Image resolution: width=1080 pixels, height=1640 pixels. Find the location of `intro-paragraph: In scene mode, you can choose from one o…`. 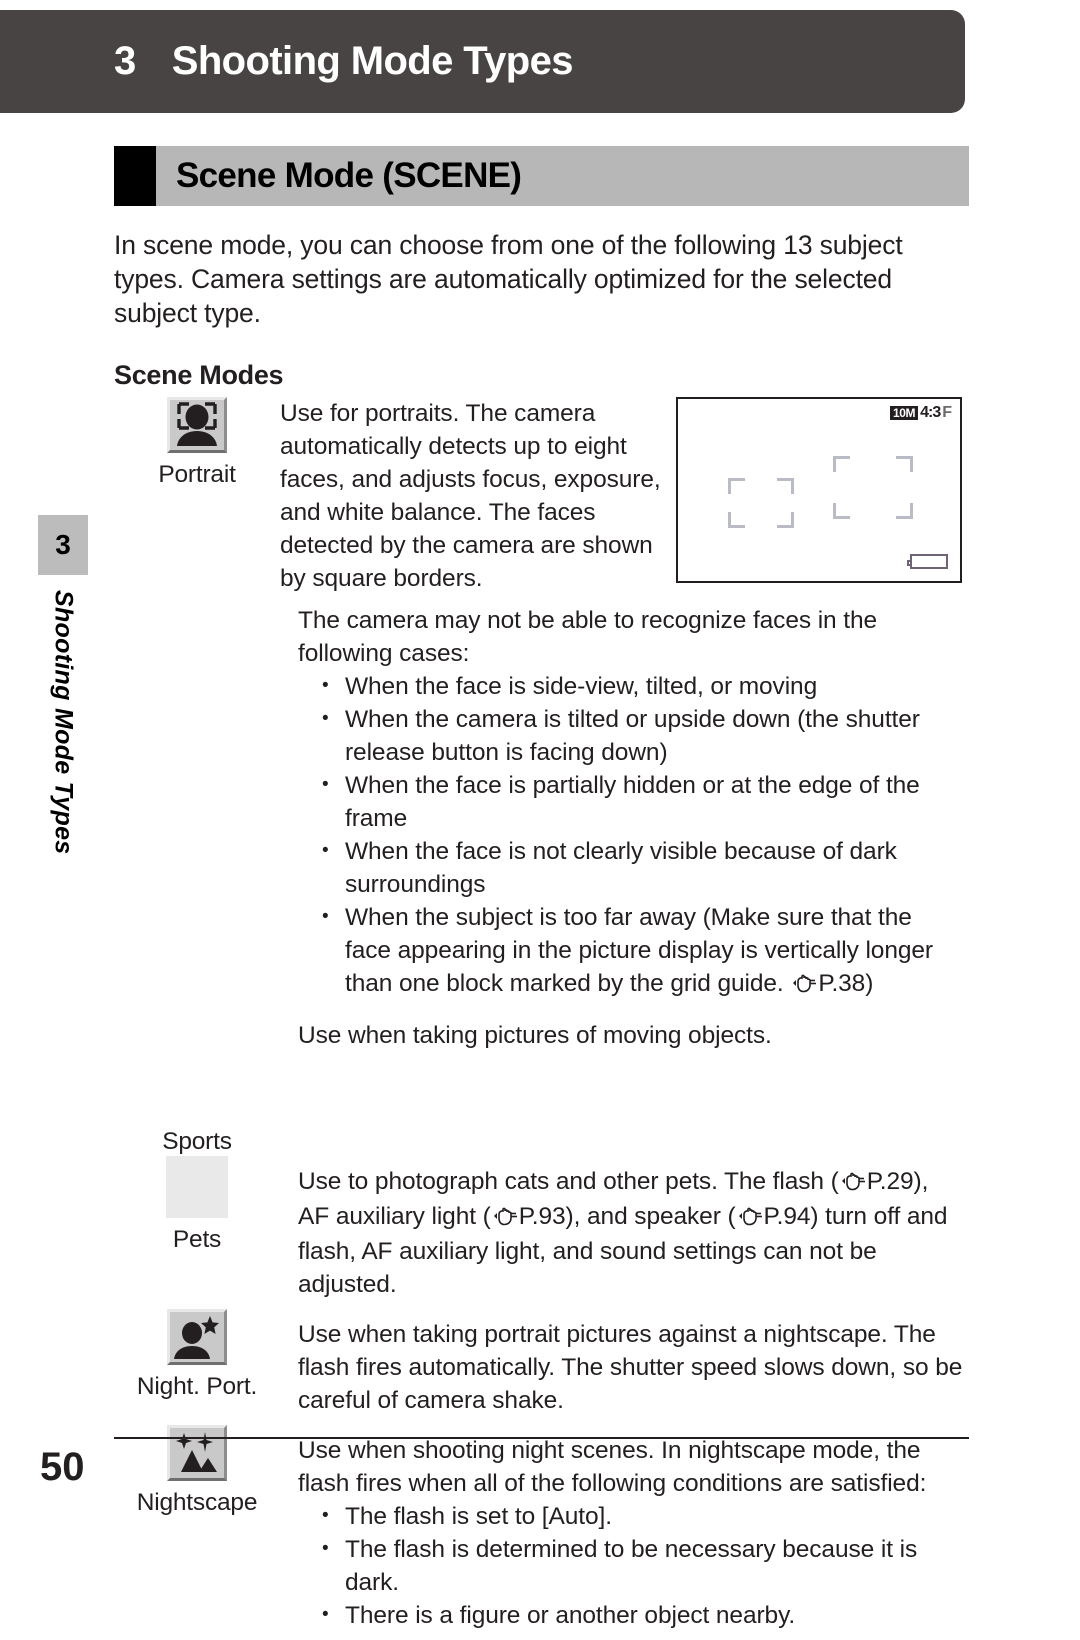

intro-paragraph: In scene mode, you can choose from one o… is located at coordinates (508, 279).